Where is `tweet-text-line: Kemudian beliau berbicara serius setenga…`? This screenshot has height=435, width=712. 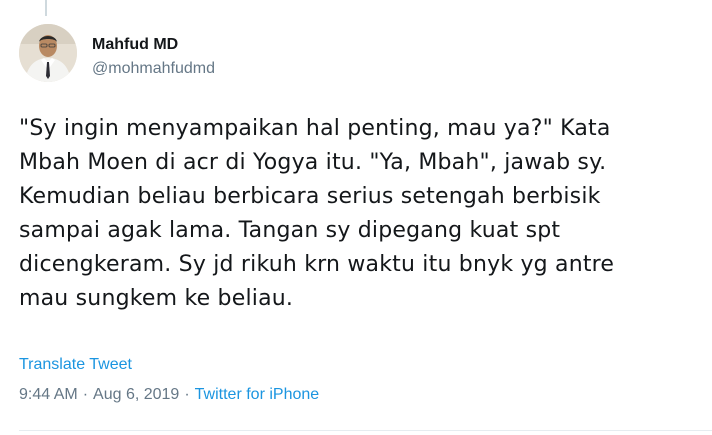 tweet-text-line: Kemudian beliau berbicara serius setenga… is located at coordinates (310, 196).